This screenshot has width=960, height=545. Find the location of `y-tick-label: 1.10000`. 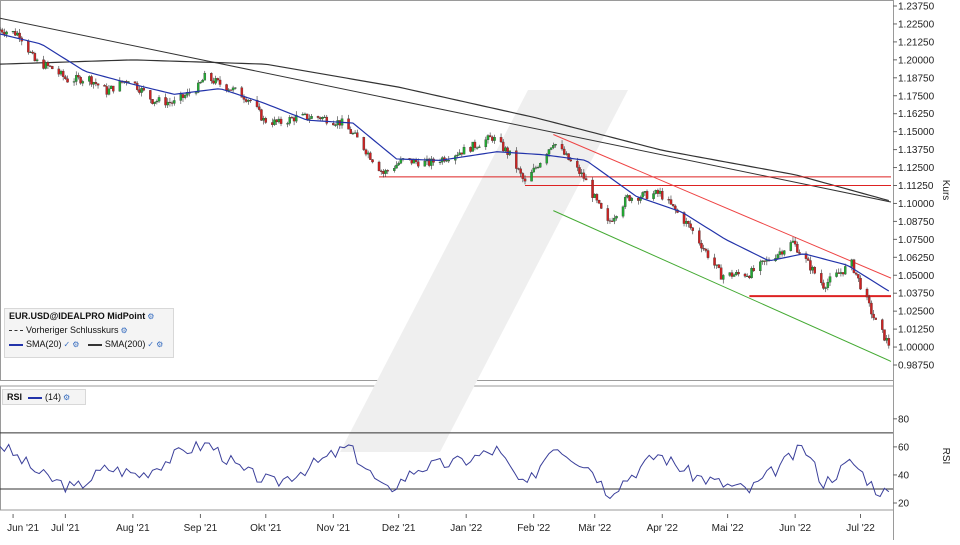

y-tick-label: 1.10000 is located at coordinates (916, 204).